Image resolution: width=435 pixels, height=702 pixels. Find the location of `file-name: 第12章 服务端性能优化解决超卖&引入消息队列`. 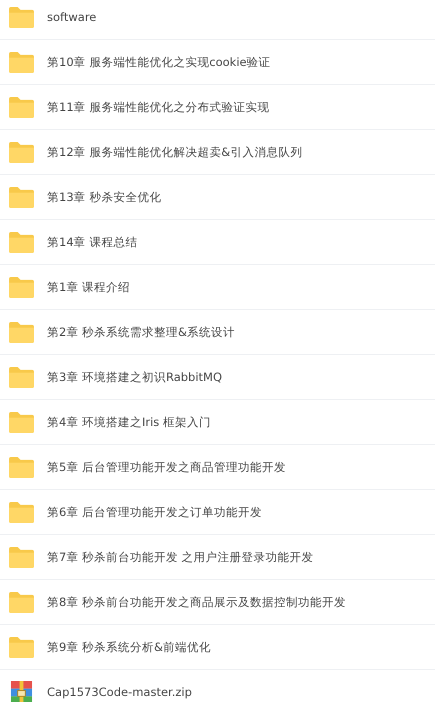

file-name: 第12章 服务端性能优化解决超卖&引入消息队列 is located at coordinates (174, 152).